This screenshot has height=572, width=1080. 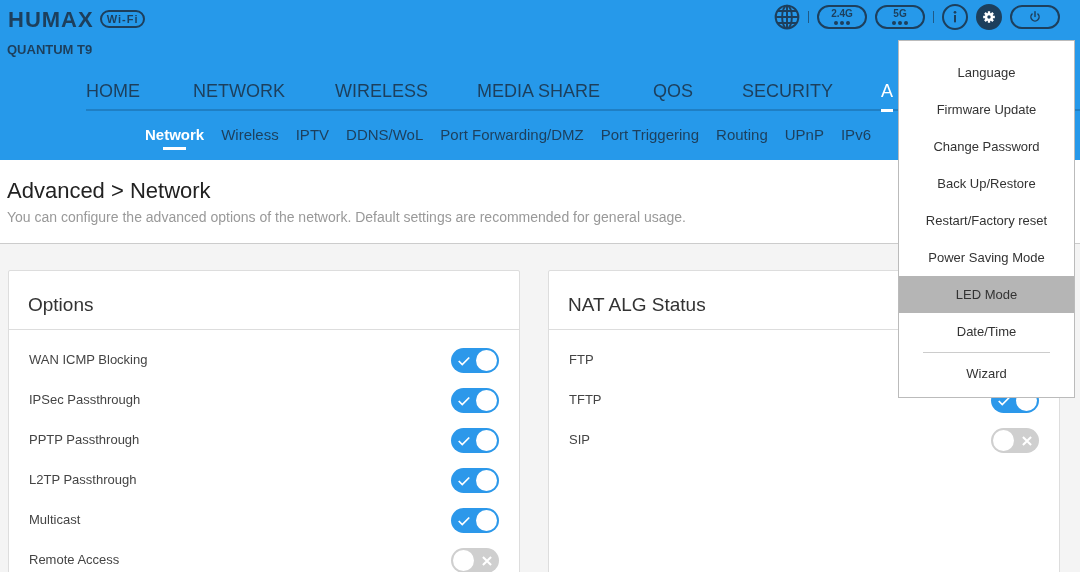 What do you see at coordinates (382, 91) in the screenshot?
I see `nav-tab: WIRELESS` at bounding box center [382, 91].